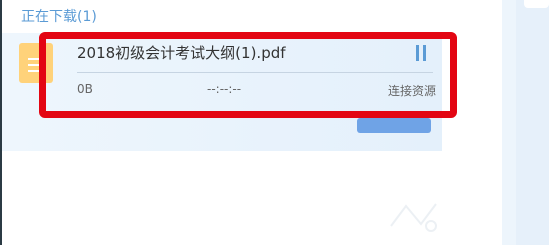 The image size is (549, 245). I want to click on downloading-heading: 正在下载(1), so click(59, 17).